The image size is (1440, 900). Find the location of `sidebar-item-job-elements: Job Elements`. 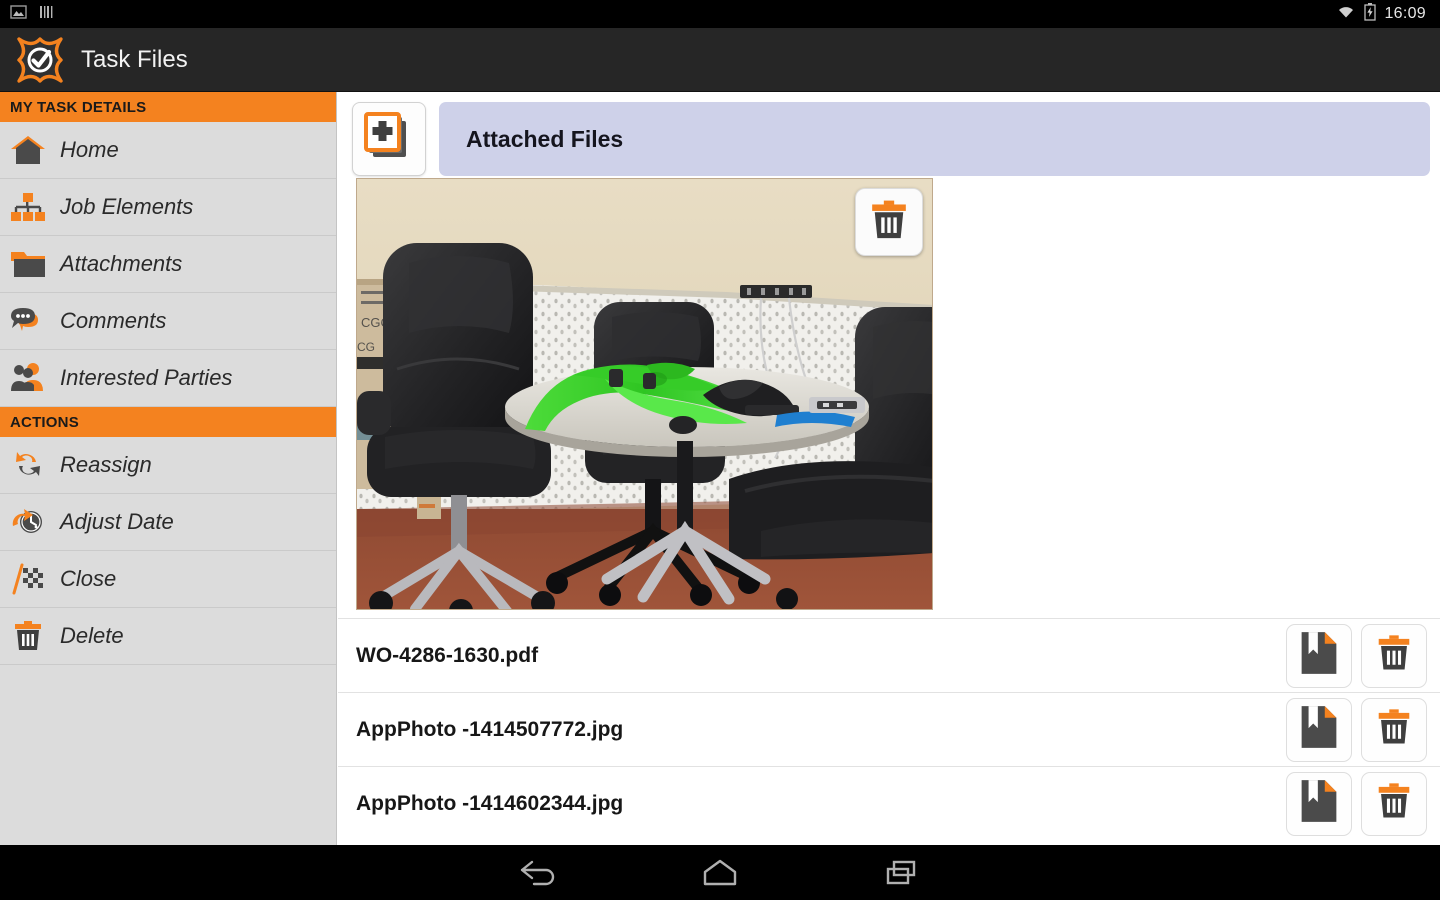

sidebar-item-job-elements: Job Elements is located at coordinates (168, 207).